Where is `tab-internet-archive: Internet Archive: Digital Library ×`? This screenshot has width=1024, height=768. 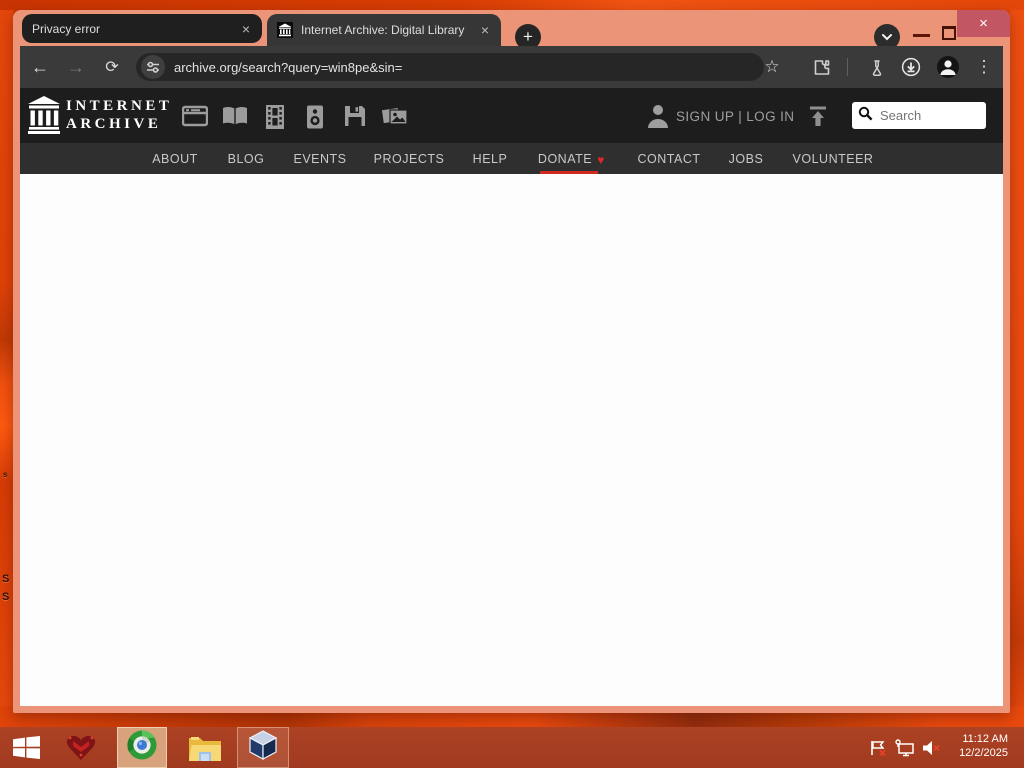 tab-internet-archive: Internet Archive: Digital Library × is located at coordinates (384, 30).